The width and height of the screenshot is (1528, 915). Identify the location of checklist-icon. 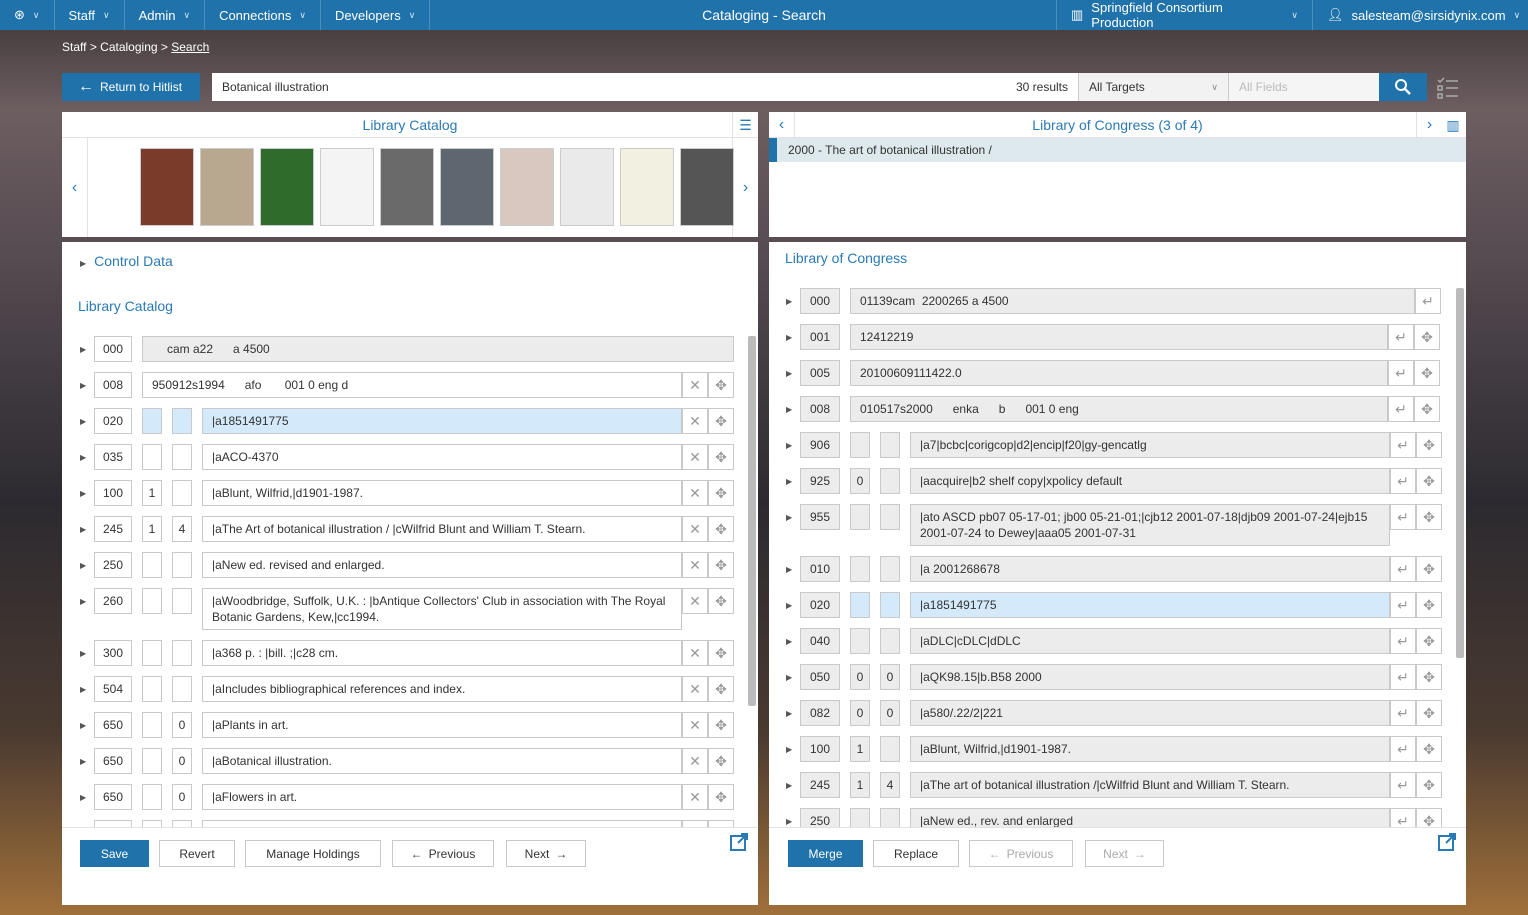
(1448, 88).